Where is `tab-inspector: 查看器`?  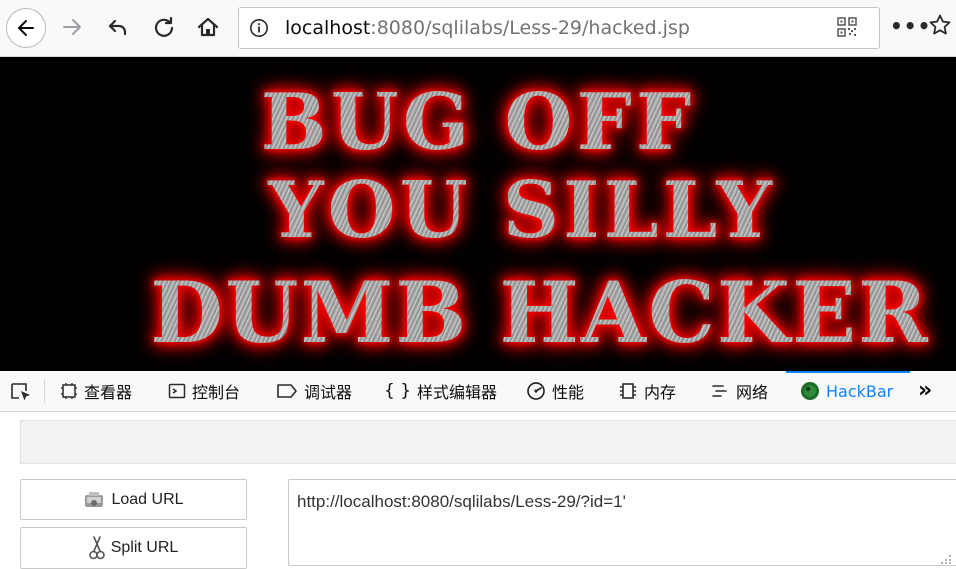 tab-inspector: 查看器 is located at coordinates (96, 391).